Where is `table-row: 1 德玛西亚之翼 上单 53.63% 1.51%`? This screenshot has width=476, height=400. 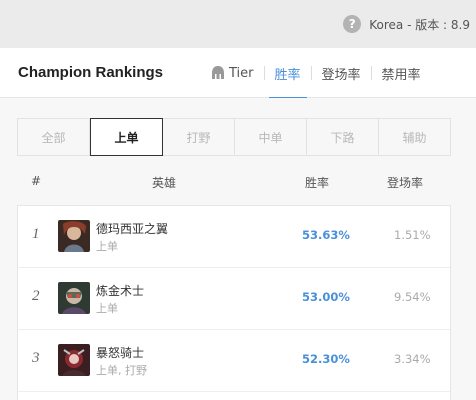 table-row: 1 德玛西亚之翼 上单 53.63% 1.51% is located at coordinates (234, 237).